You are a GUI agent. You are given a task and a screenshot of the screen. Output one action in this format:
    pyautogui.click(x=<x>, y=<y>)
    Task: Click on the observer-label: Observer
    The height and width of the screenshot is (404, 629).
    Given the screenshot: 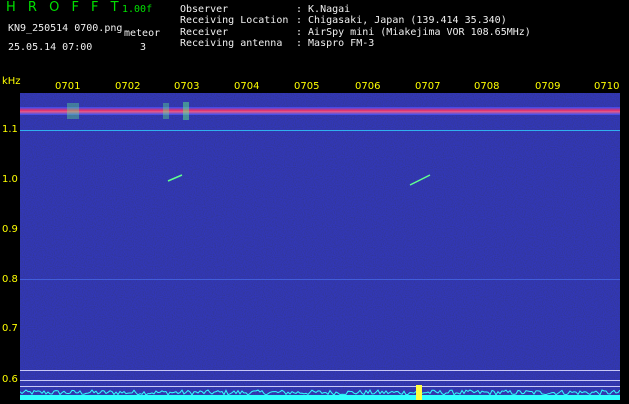 What is the action you would take?
    pyautogui.click(x=204, y=9)
    